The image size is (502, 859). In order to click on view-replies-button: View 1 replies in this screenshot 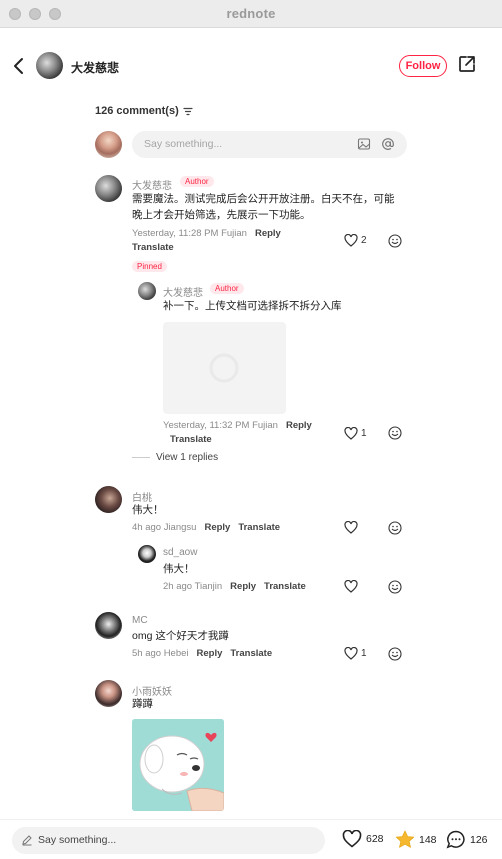, I will do `click(175, 457)`.